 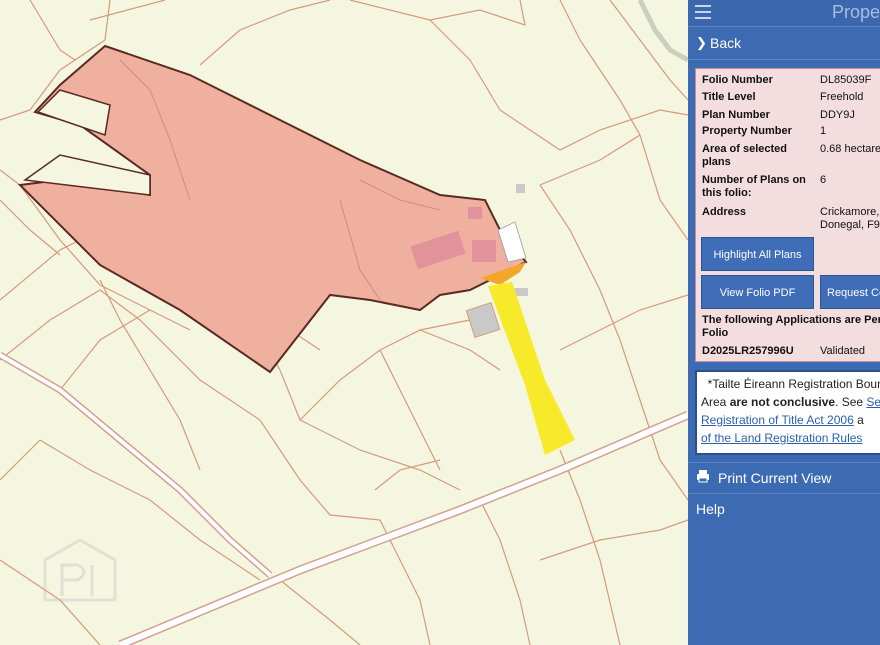 I want to click on chevron-right-icon: ❯, so click(x=701, y=42).